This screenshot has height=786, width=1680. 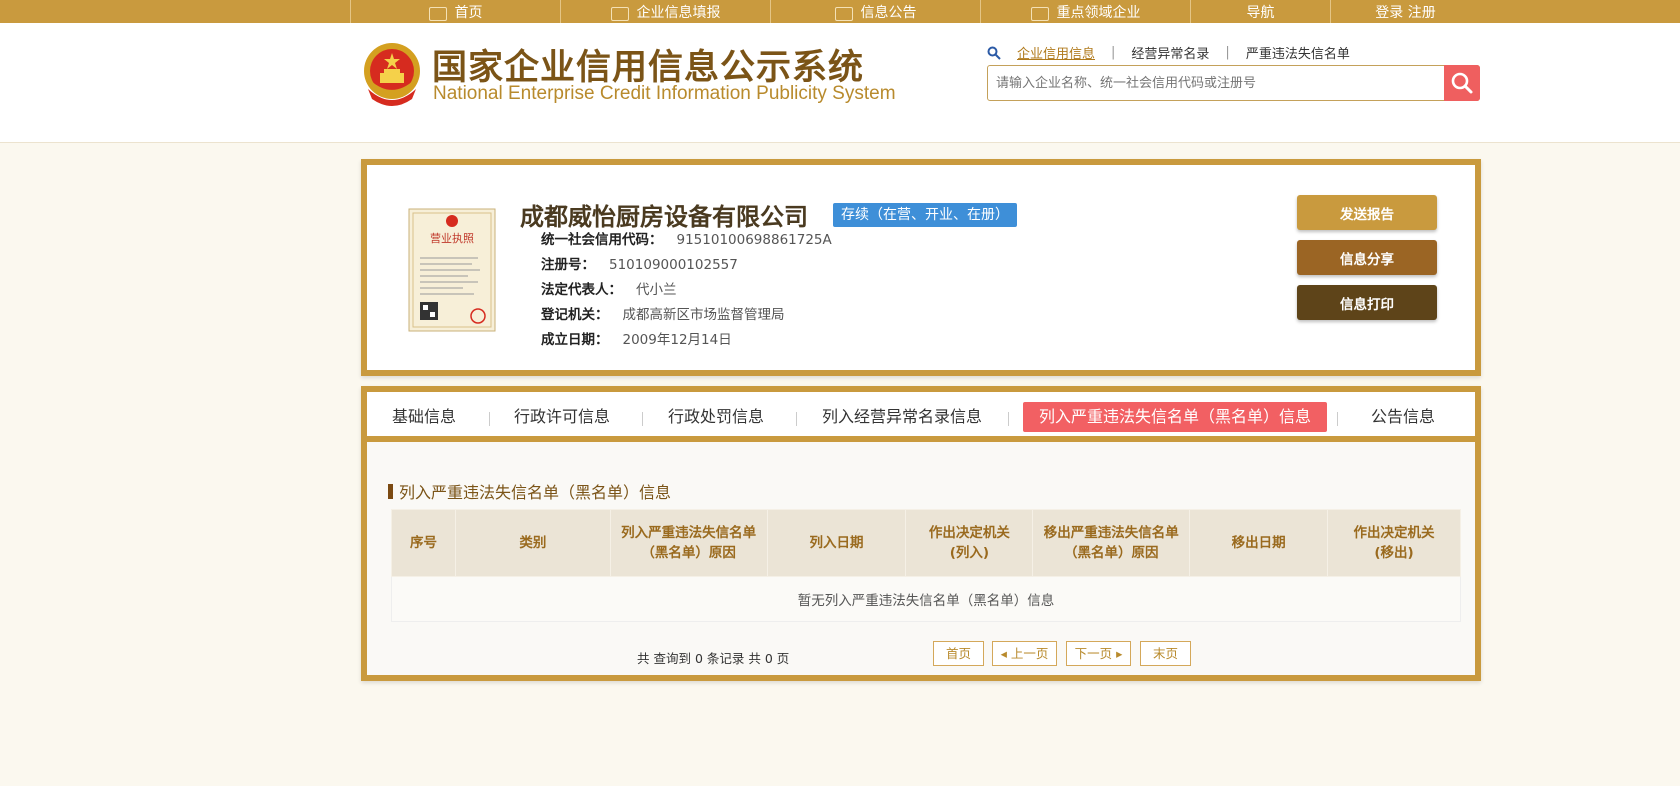 What do you see at coordinates (619, 14) in the screenshot?
I see `edit-icon` at bounding box center [619, 14].